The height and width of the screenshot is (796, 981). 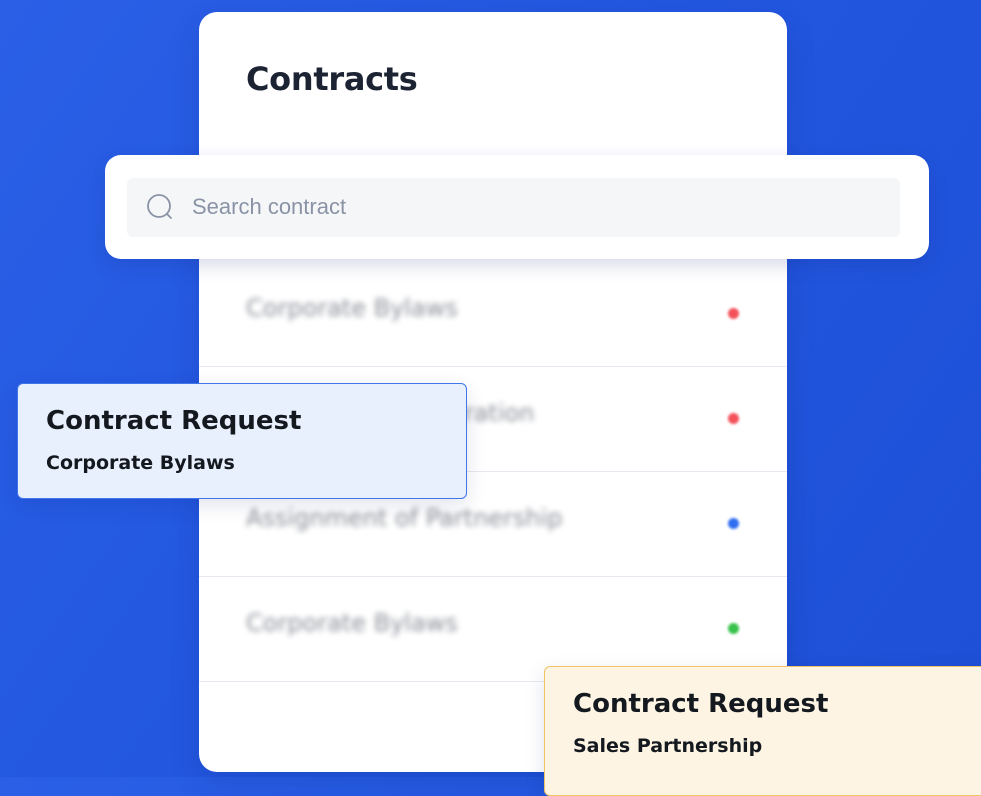 I want to click on notification-subtitle: Corporate Bylaws, so click(x=140, y=463).